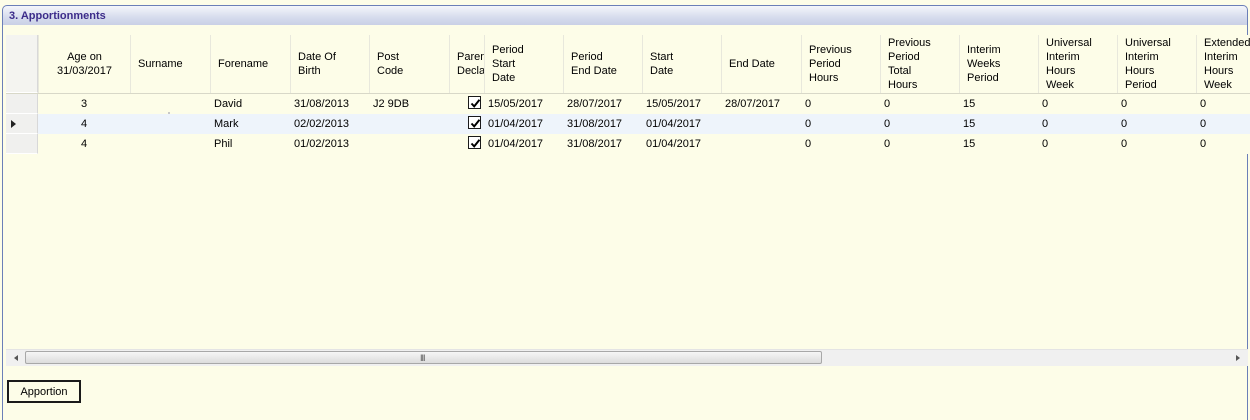  What do you see at coordinates (409, 64) in the screenshot?
I see `column-header-postcode: Post Code` at bounding box center [409, 64].